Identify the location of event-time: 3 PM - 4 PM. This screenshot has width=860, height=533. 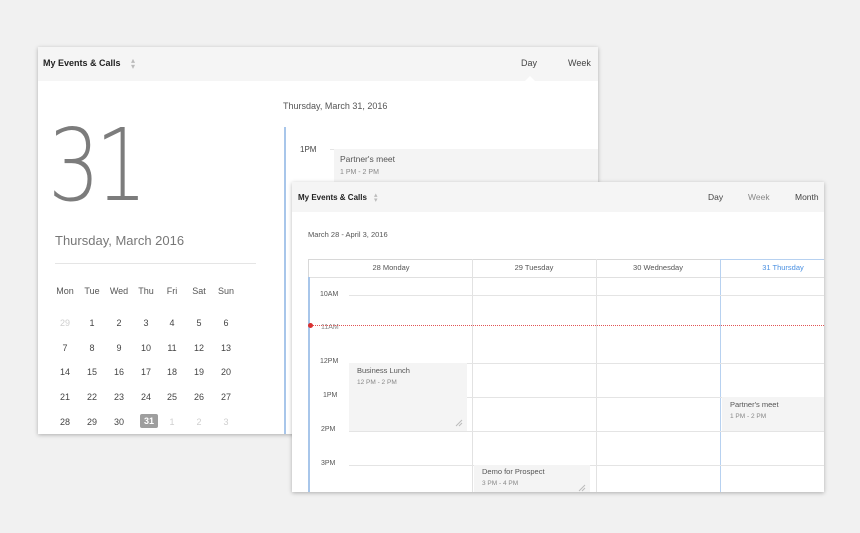
(500, 483).